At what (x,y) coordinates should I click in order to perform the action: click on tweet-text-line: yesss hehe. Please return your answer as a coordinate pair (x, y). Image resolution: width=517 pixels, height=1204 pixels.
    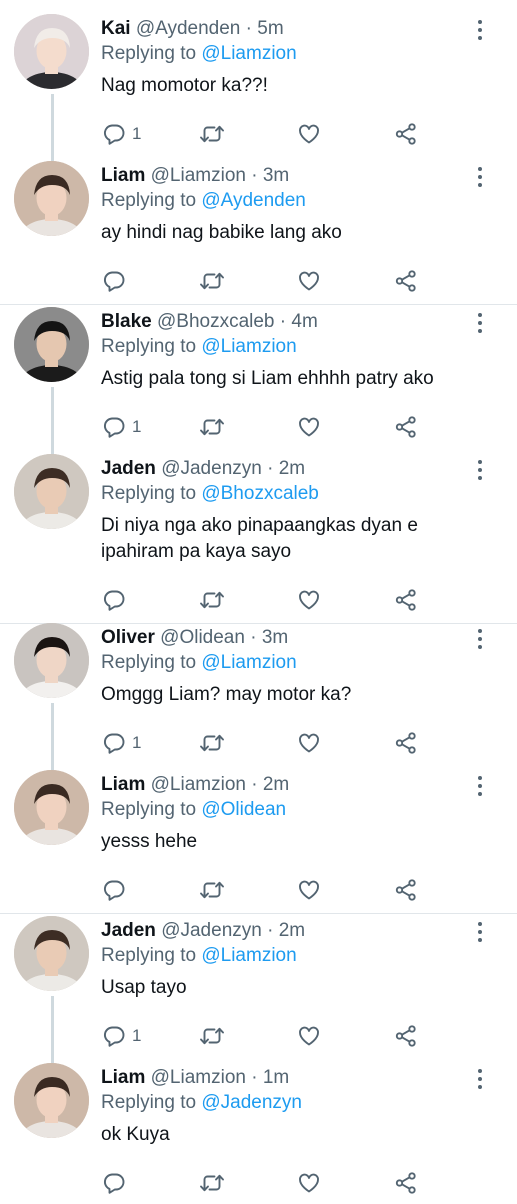
    Looking at the image, I should click on (149, 841).